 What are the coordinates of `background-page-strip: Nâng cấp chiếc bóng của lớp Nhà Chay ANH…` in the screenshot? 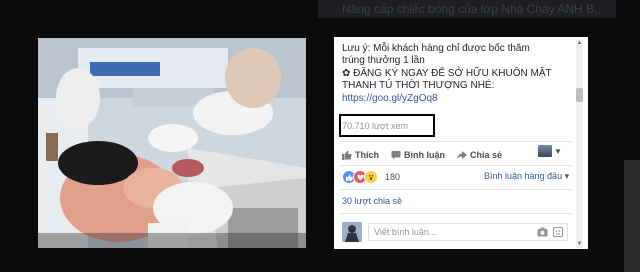 It's located at (479, 9).